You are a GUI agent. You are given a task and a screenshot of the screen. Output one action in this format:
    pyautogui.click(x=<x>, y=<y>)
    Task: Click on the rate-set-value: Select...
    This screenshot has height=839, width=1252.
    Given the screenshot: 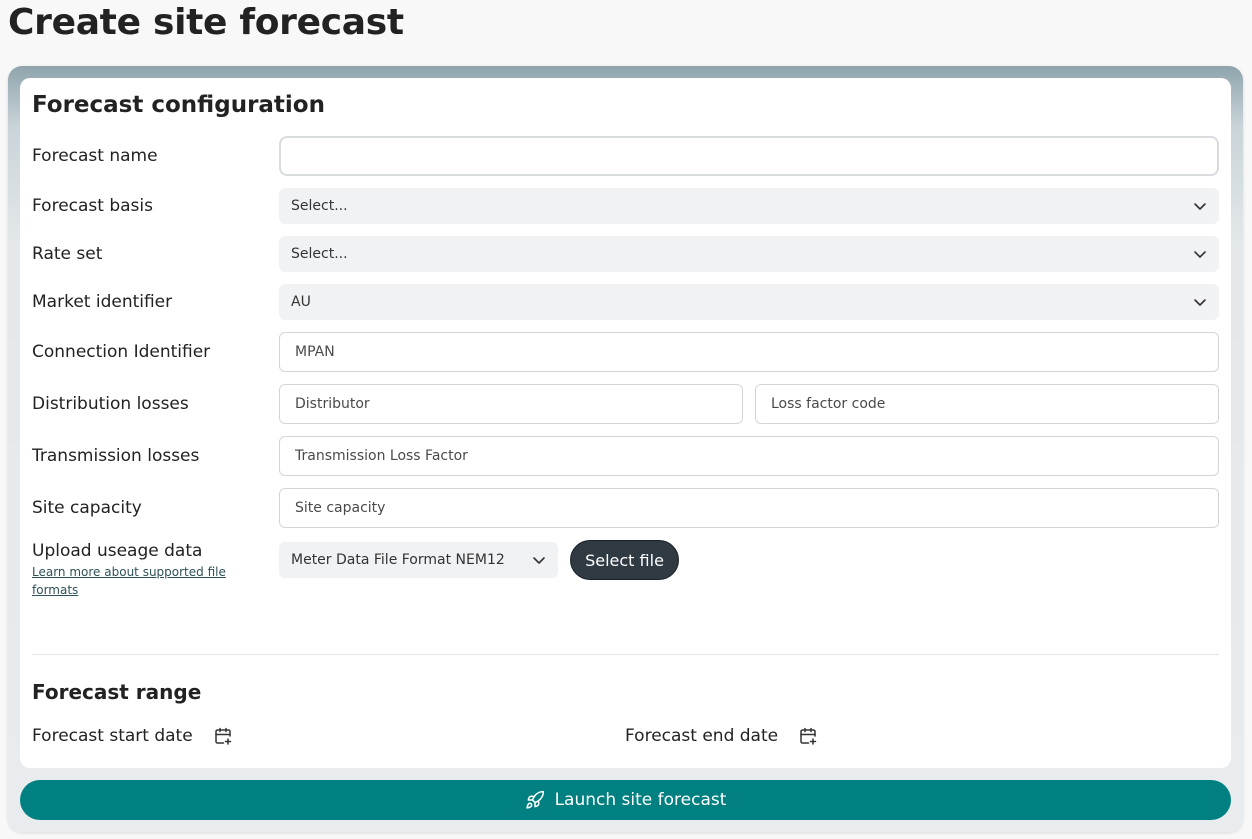 What is the action you would take?
    pyautogui.click(x=319, y=254)
    